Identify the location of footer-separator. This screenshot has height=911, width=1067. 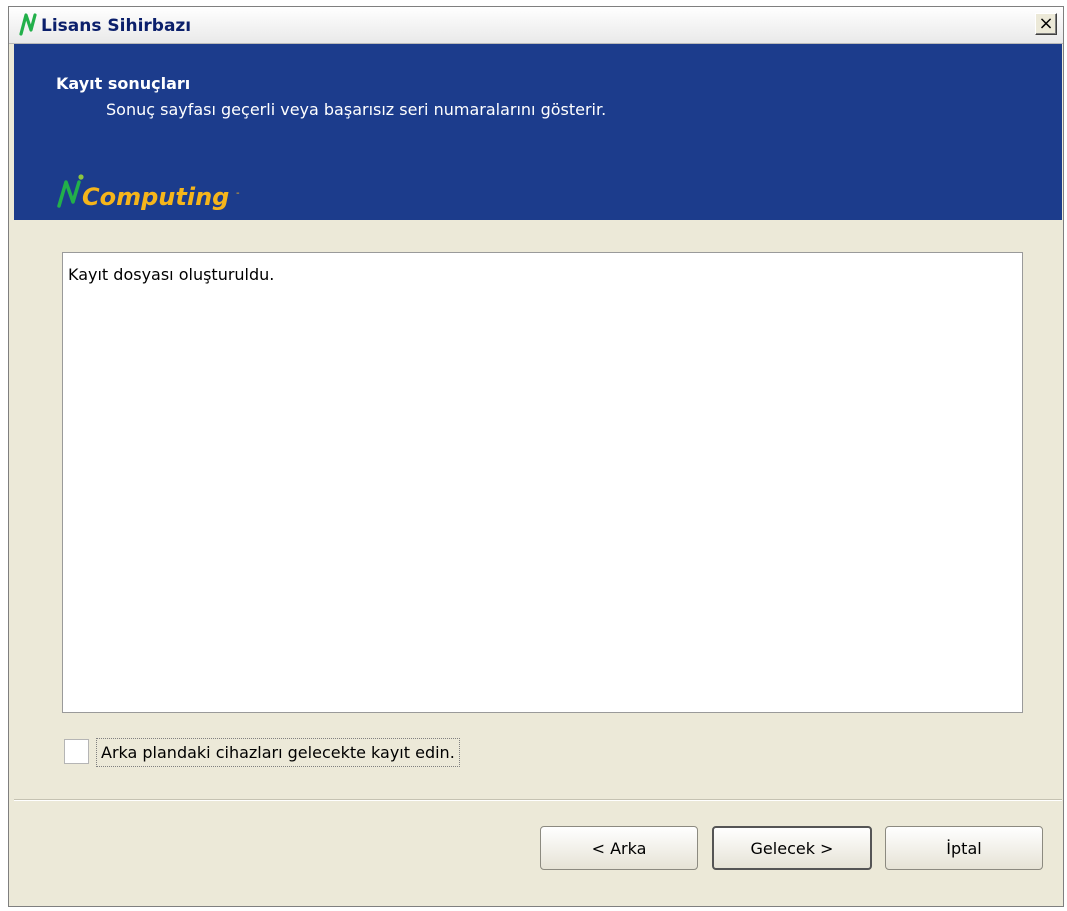
(538, 800).